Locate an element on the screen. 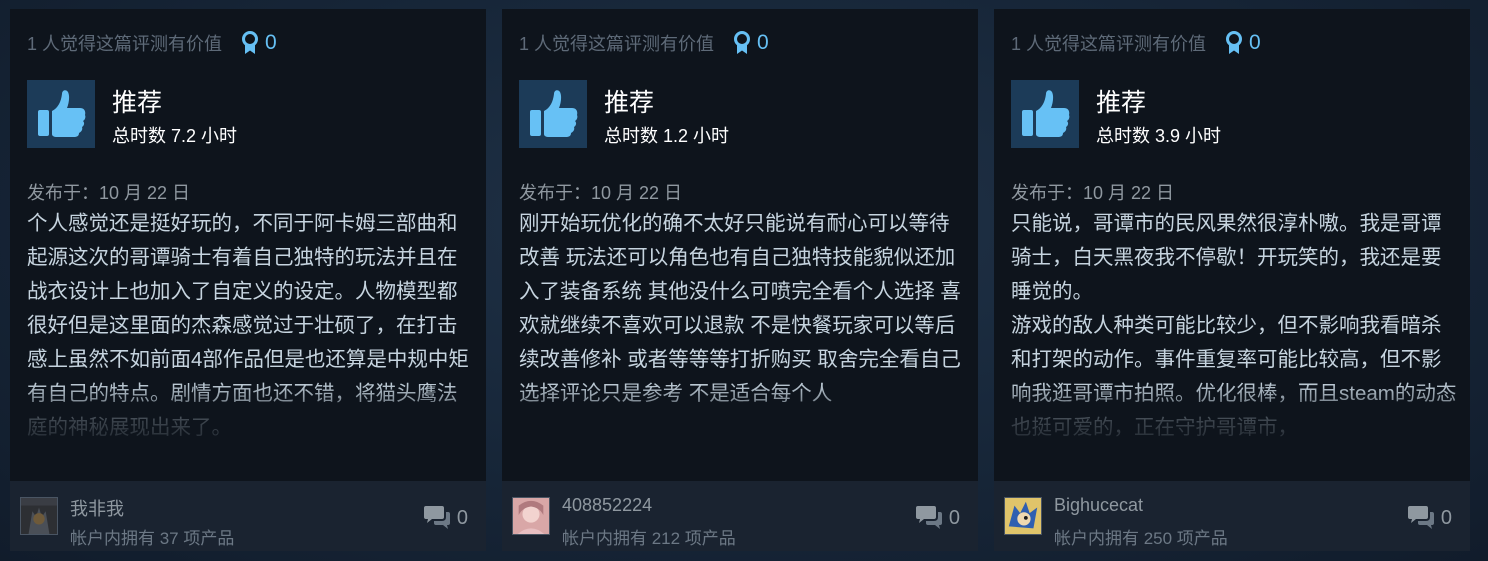 The image size is (1488, 561). review-footer: Bighucecat 帐户内拥有 250 项产品 0 is located at coordinates (1232, 516).